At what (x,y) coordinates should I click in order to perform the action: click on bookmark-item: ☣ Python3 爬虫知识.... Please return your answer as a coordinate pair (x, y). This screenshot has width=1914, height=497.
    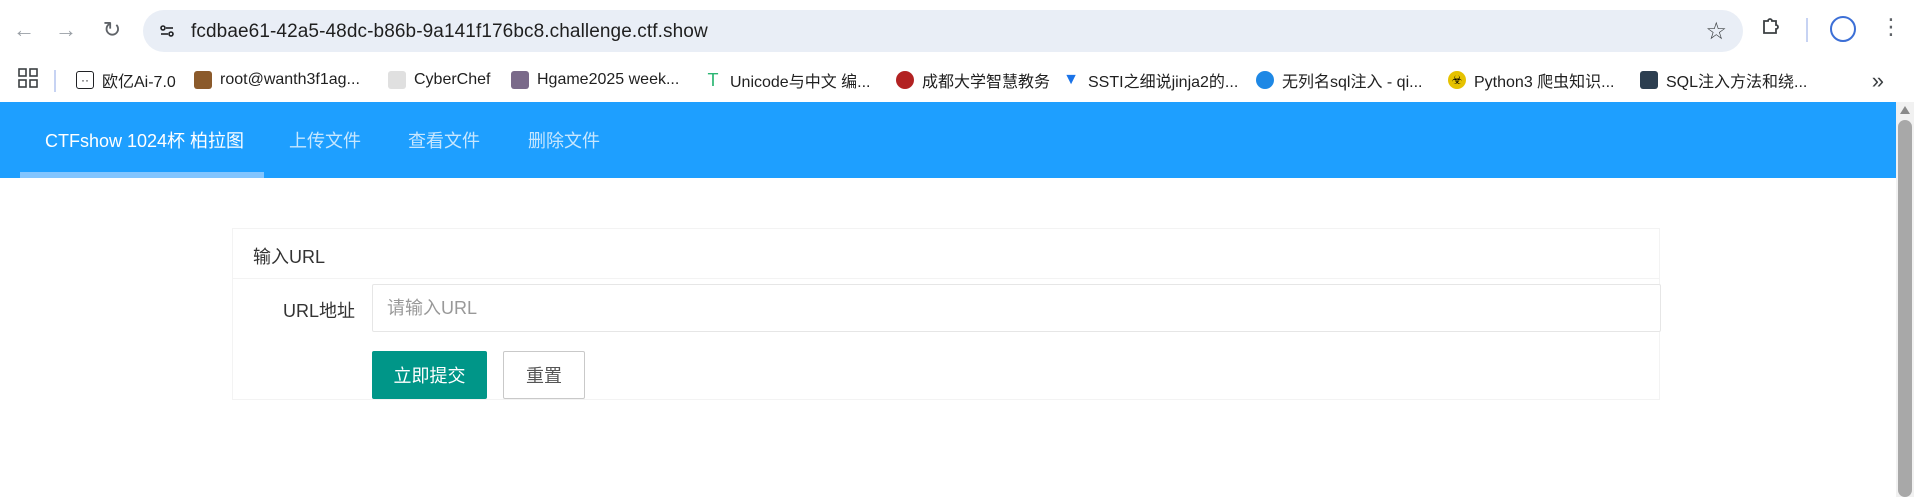
    Looking at the image, I should click on (1531, 80).